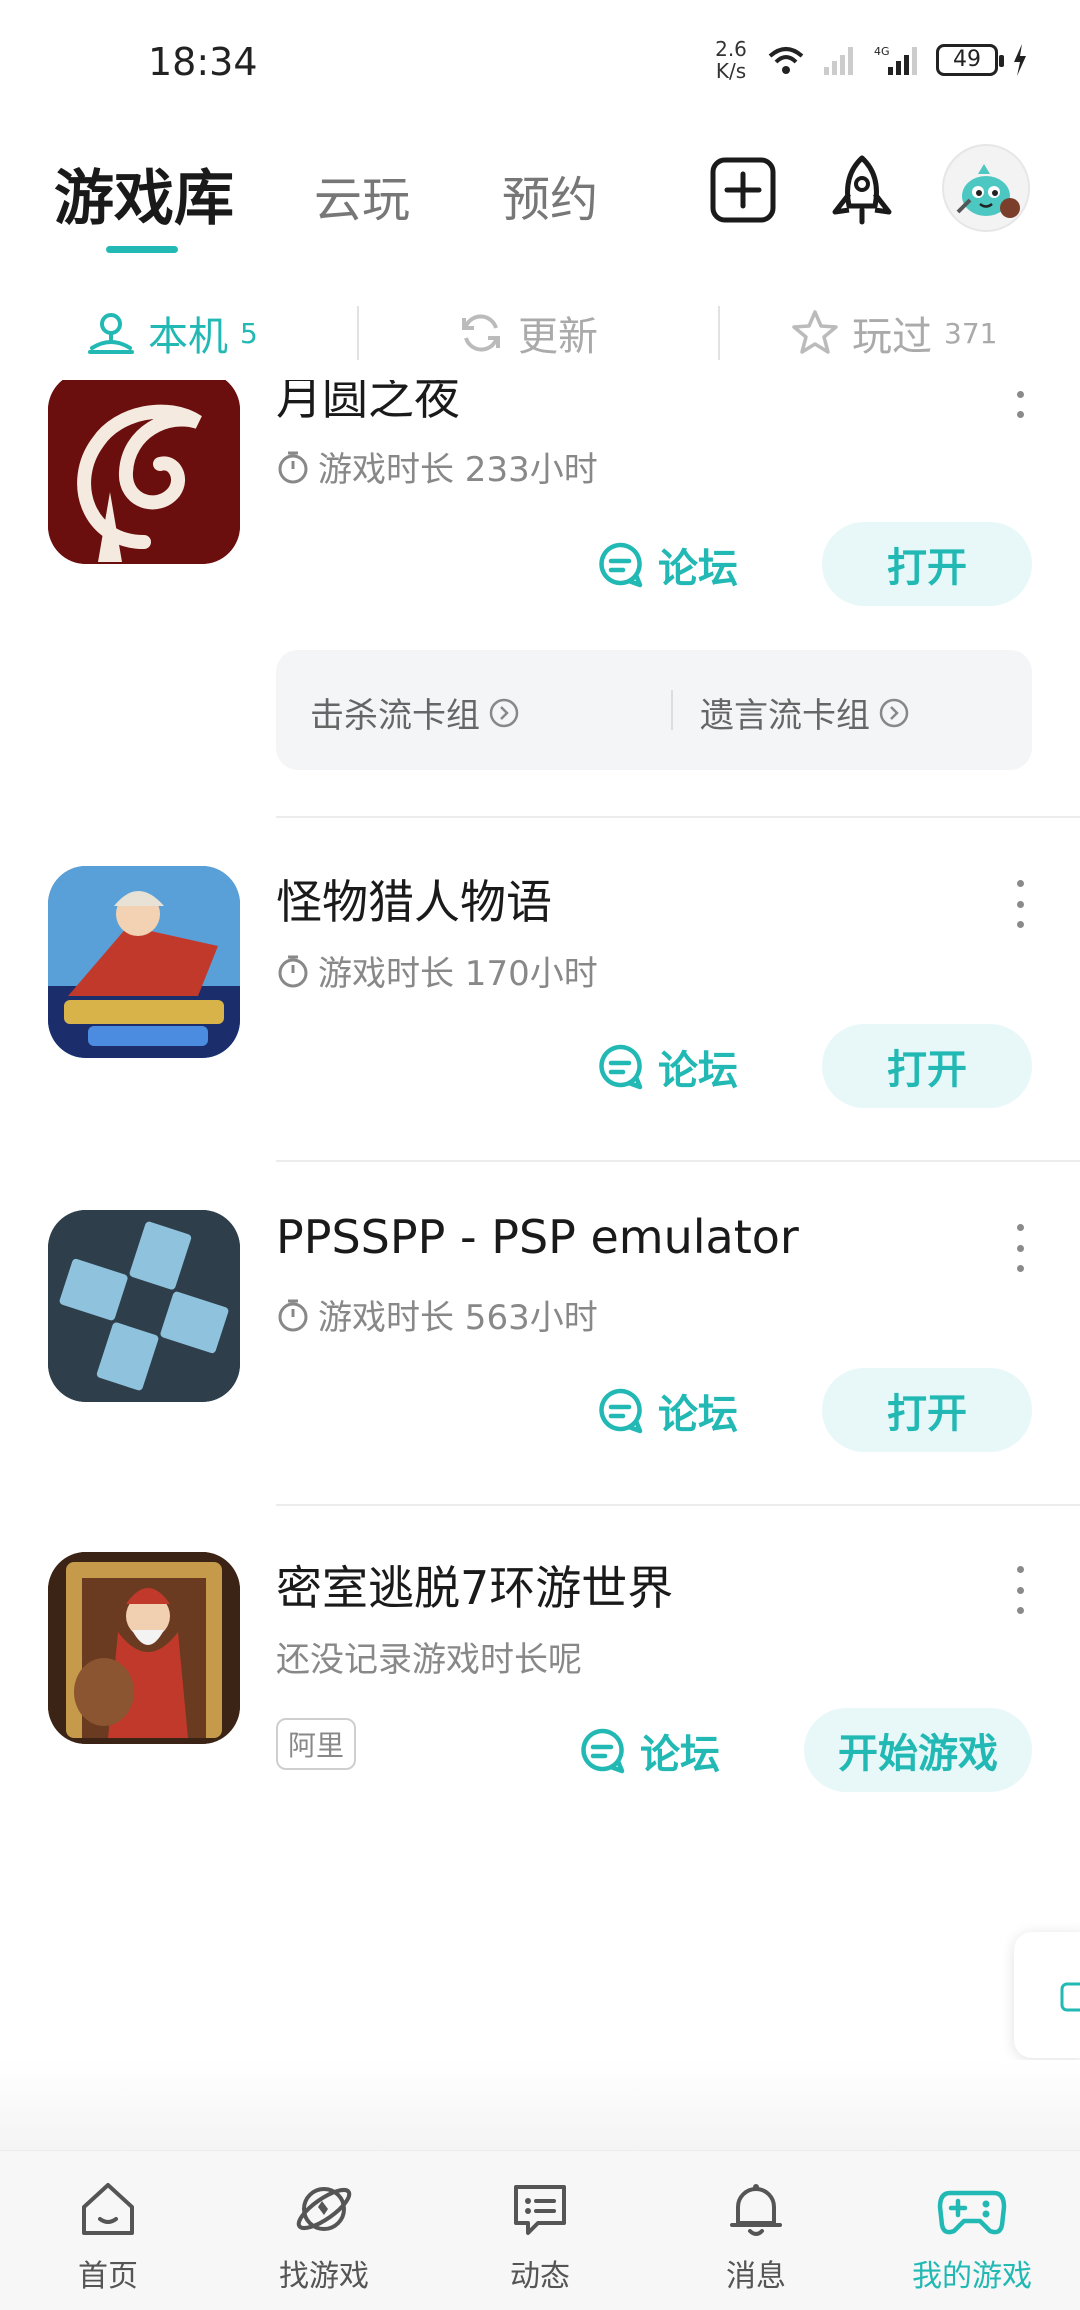 This screenshot has width=1080, height=2310. Describe the element at coordinates (504, 712) in the screenshot. I see `chevron-circle-icon` at that location.